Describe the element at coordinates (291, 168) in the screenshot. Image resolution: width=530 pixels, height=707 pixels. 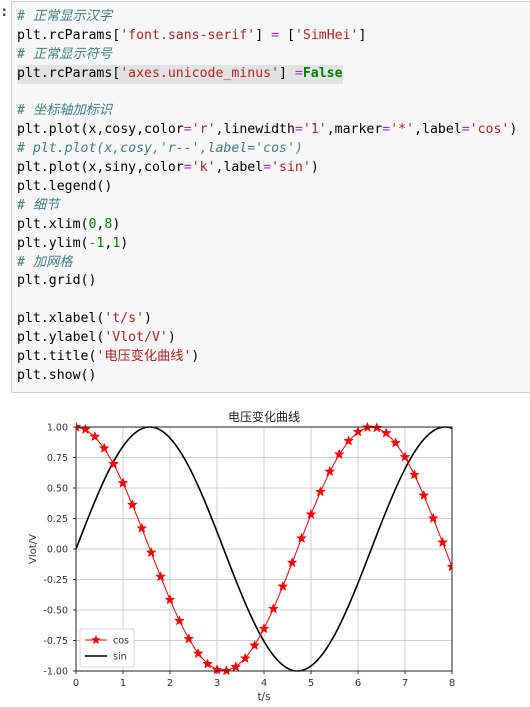
I see `code-token: 'sin'` at that location.